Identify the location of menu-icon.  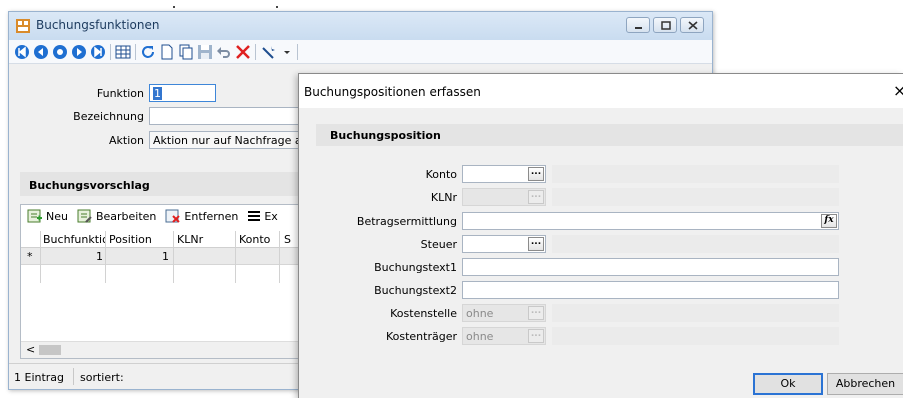
(254, 216).